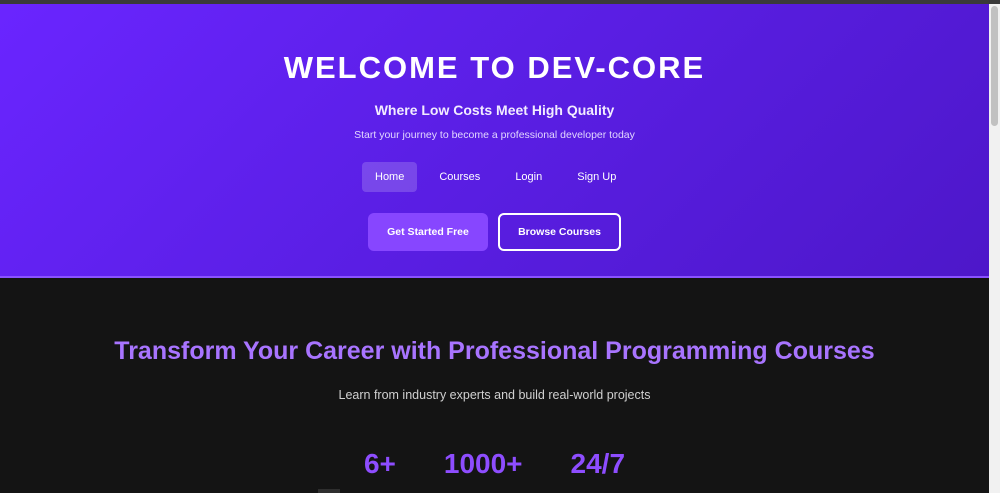  Describe the element at coordinates (483, 463) in the screenshot. I see `stat-students: 1000+` at that location.